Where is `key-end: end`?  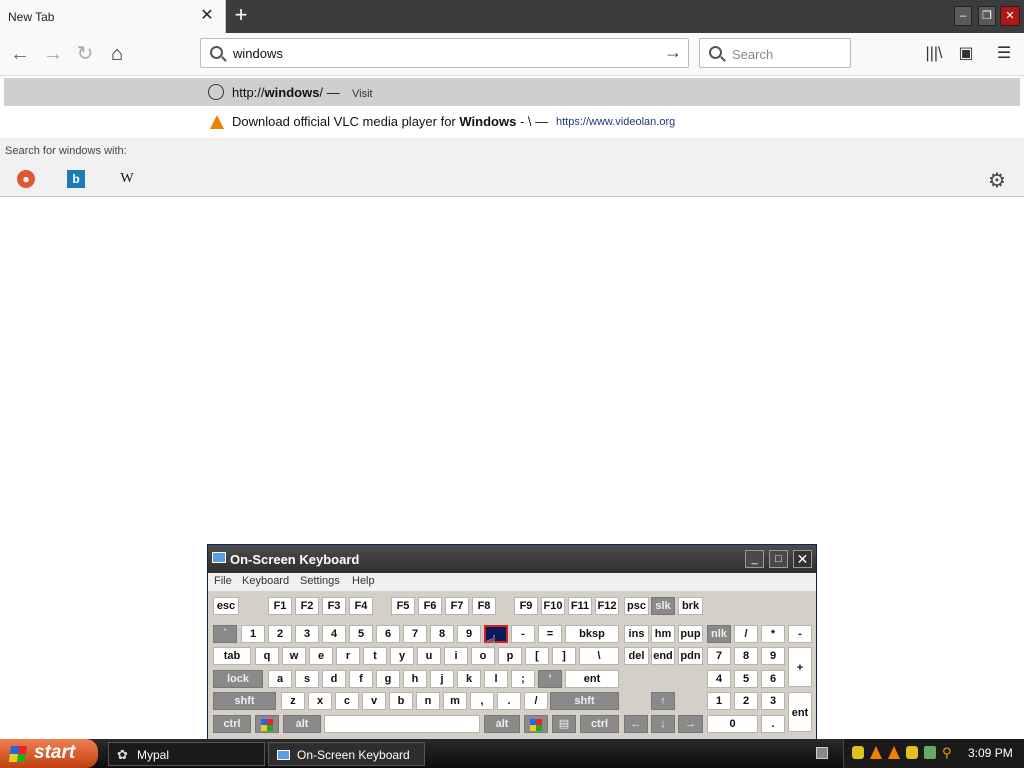
key-end: end is located at coordinates (663, 656).